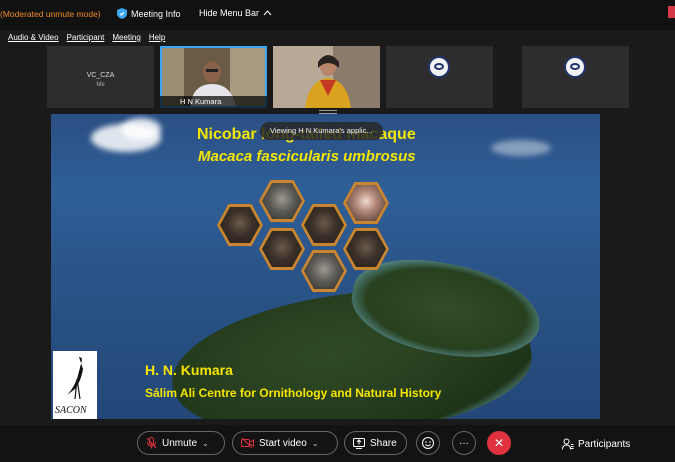  I want to click on unmute-button: Unmute ⌄, so click(181, 443).